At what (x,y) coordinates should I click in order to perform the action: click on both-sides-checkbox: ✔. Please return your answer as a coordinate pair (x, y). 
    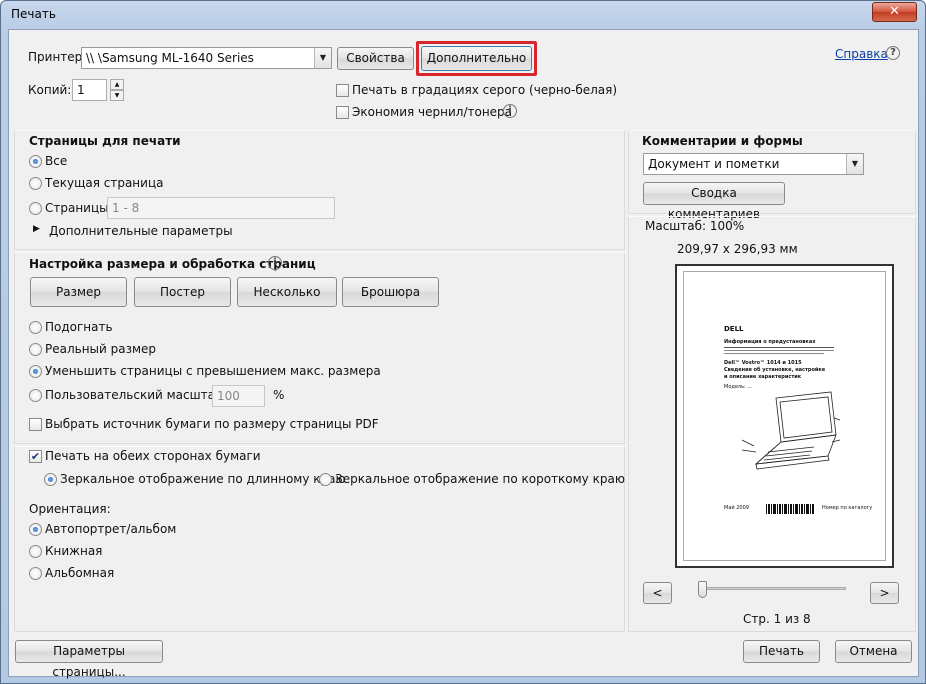
    Looking at the image, I should click on (35, 456).